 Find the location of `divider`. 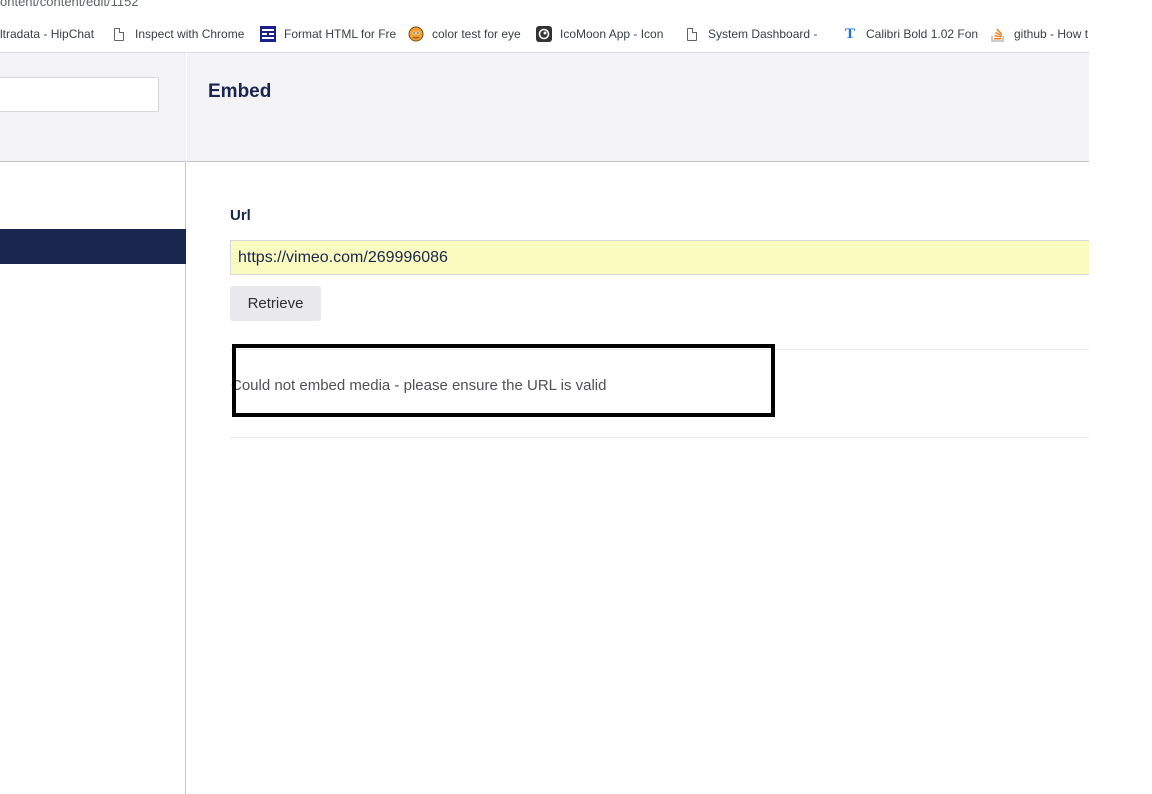

divider is located at coordinates (659, 437).